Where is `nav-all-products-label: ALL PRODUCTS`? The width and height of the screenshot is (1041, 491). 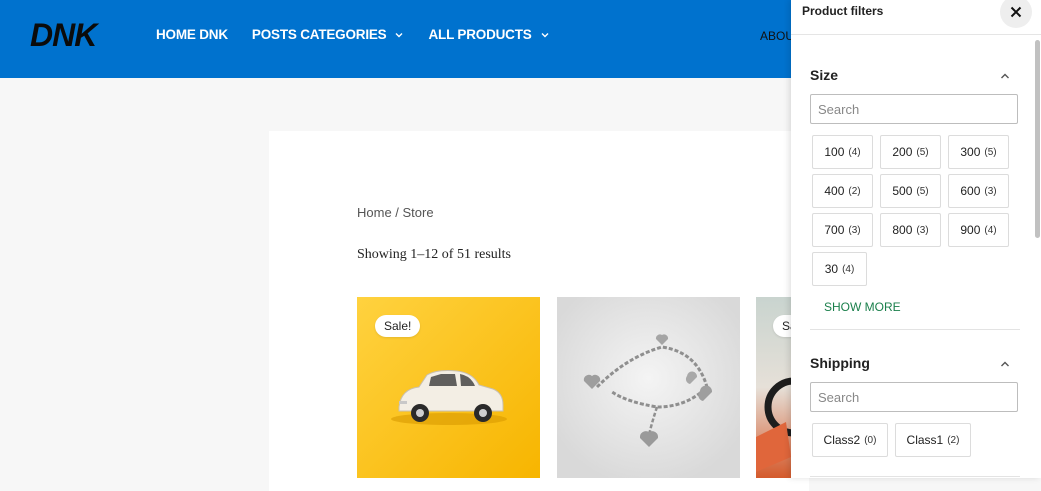 nav-all-products-label: ALL PRODUCTS is located at coordinates (480, 34).